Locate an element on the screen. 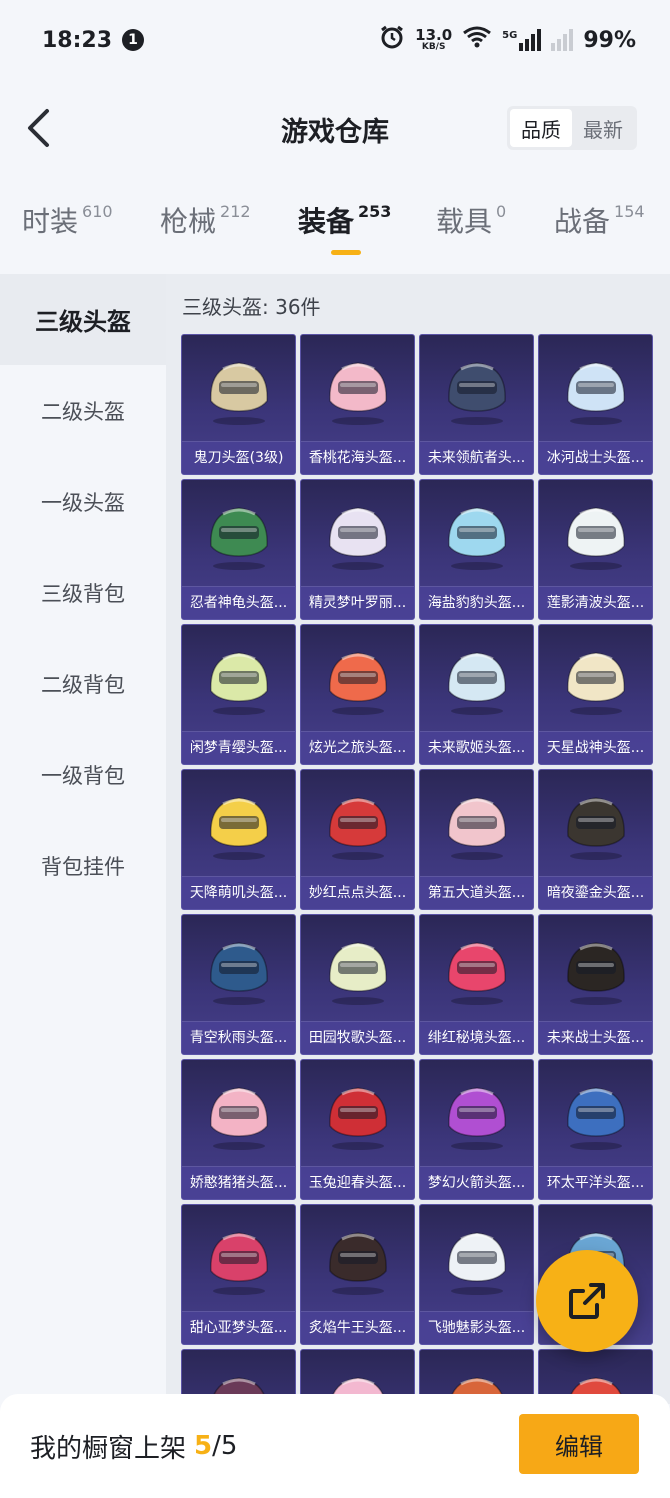 The image size is (670, 1498). sort-quality-button: 品质 is located at coordinates (541, 128).